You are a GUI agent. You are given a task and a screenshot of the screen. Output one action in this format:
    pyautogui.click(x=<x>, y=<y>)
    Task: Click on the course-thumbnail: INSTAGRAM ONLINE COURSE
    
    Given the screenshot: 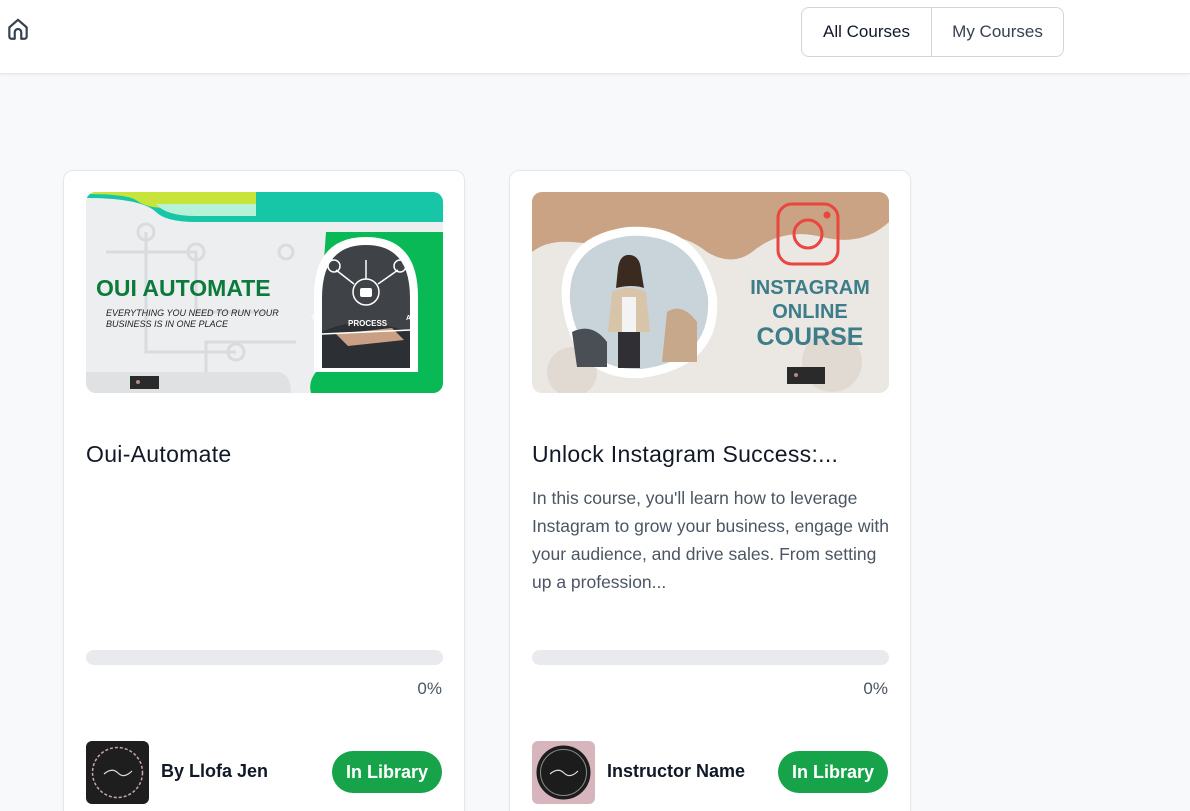 What is the action you would take?
    pyautogui.click(x=710, y=292)
    